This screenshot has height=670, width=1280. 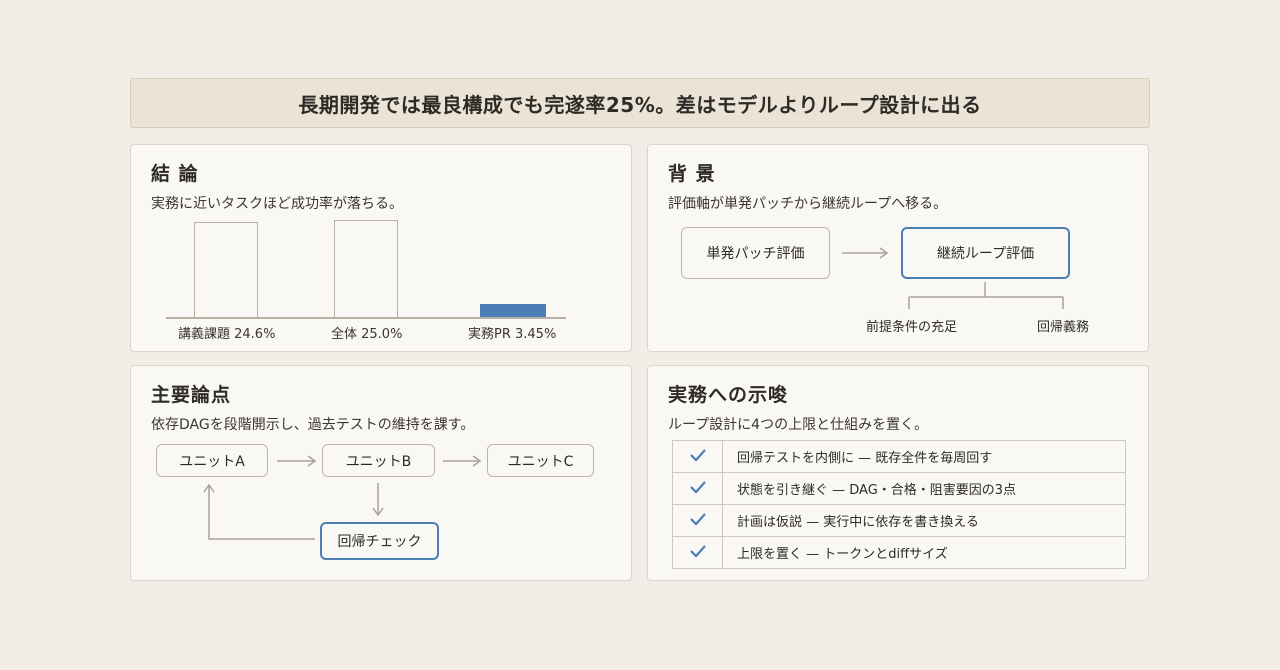 What do you see at coordinates (259, 511) in the screenshot?
I see `arrow-up-icon` at bounding box center [259, 511].